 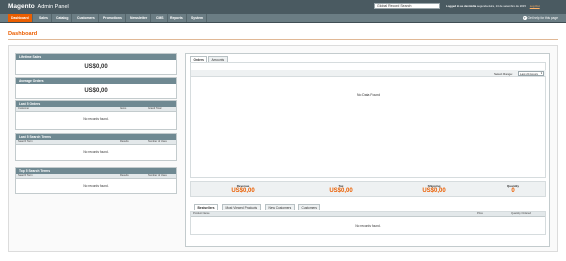 I want to click on total-shipping: Shipping US$0,00, so click(x=434, y=189).